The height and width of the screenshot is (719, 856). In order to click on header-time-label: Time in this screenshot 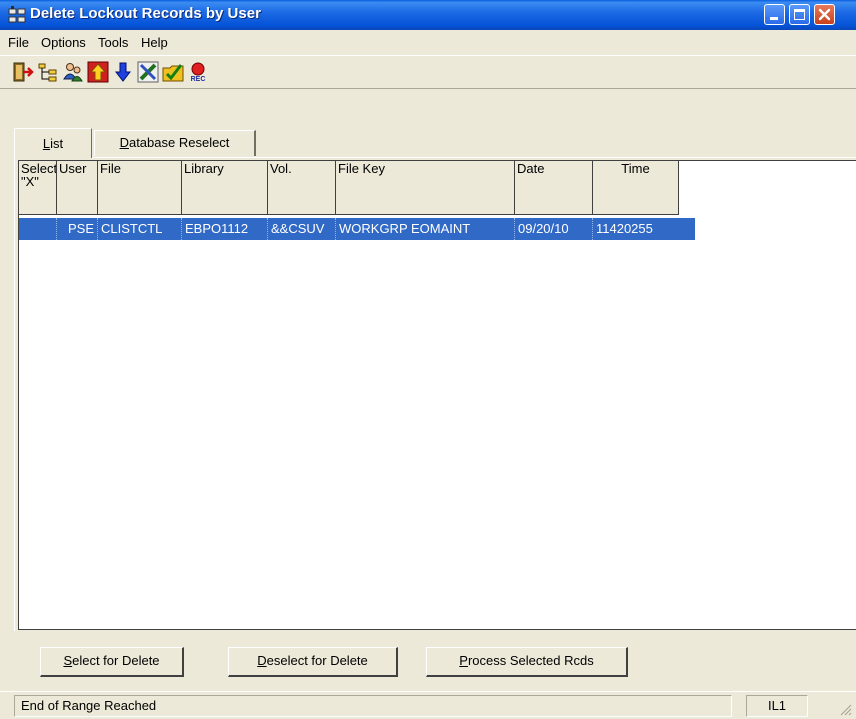, I will do `click(635, 168)`.